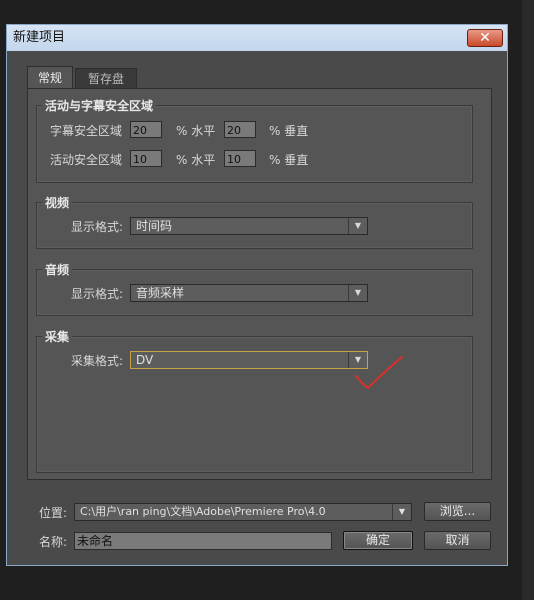 This screenshot has height=600, width=534. What do you see at coordinates (249, 360) in the screenshot?
I see `capture-format-select: DV ▼` at bounding box center [249, 360].